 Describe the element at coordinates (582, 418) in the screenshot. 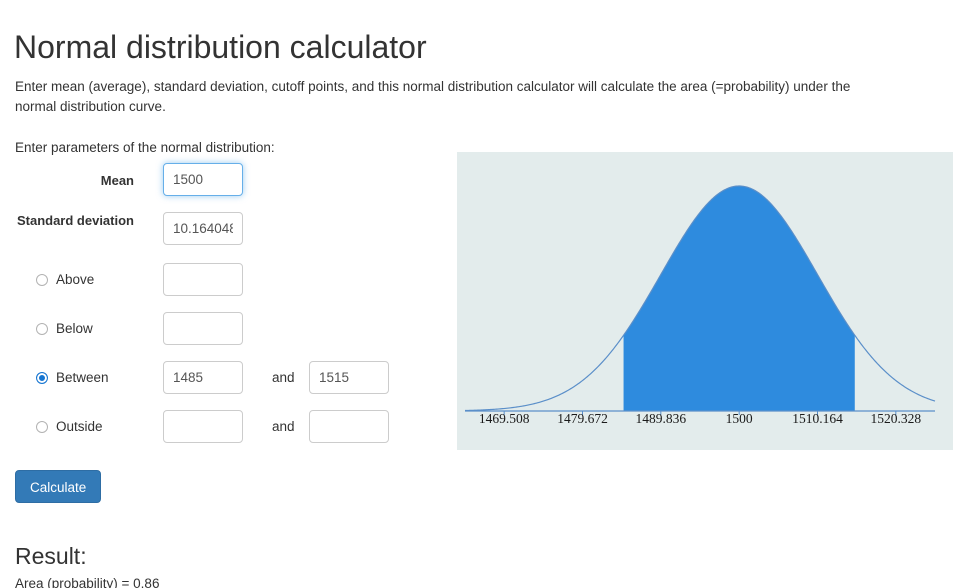

I see `x-tick-label: 1479.672` at that location.